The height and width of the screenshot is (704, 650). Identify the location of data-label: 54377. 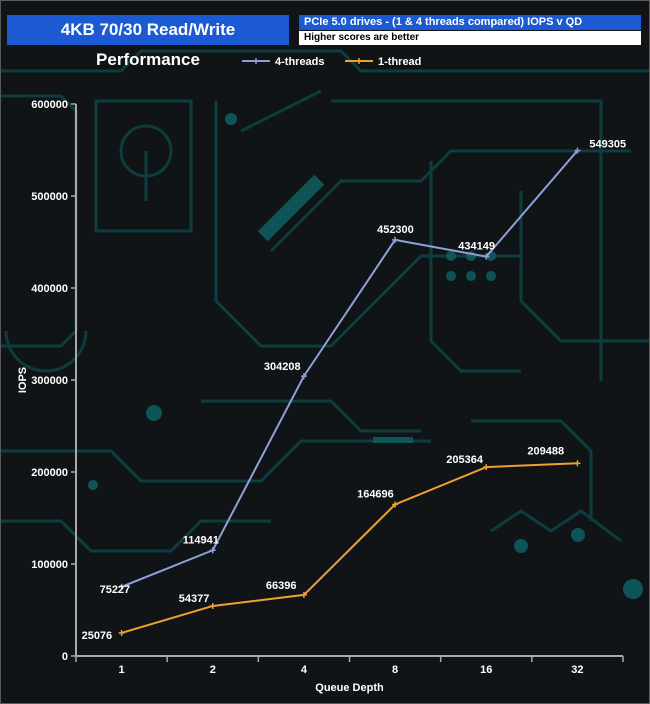
(194, 599).